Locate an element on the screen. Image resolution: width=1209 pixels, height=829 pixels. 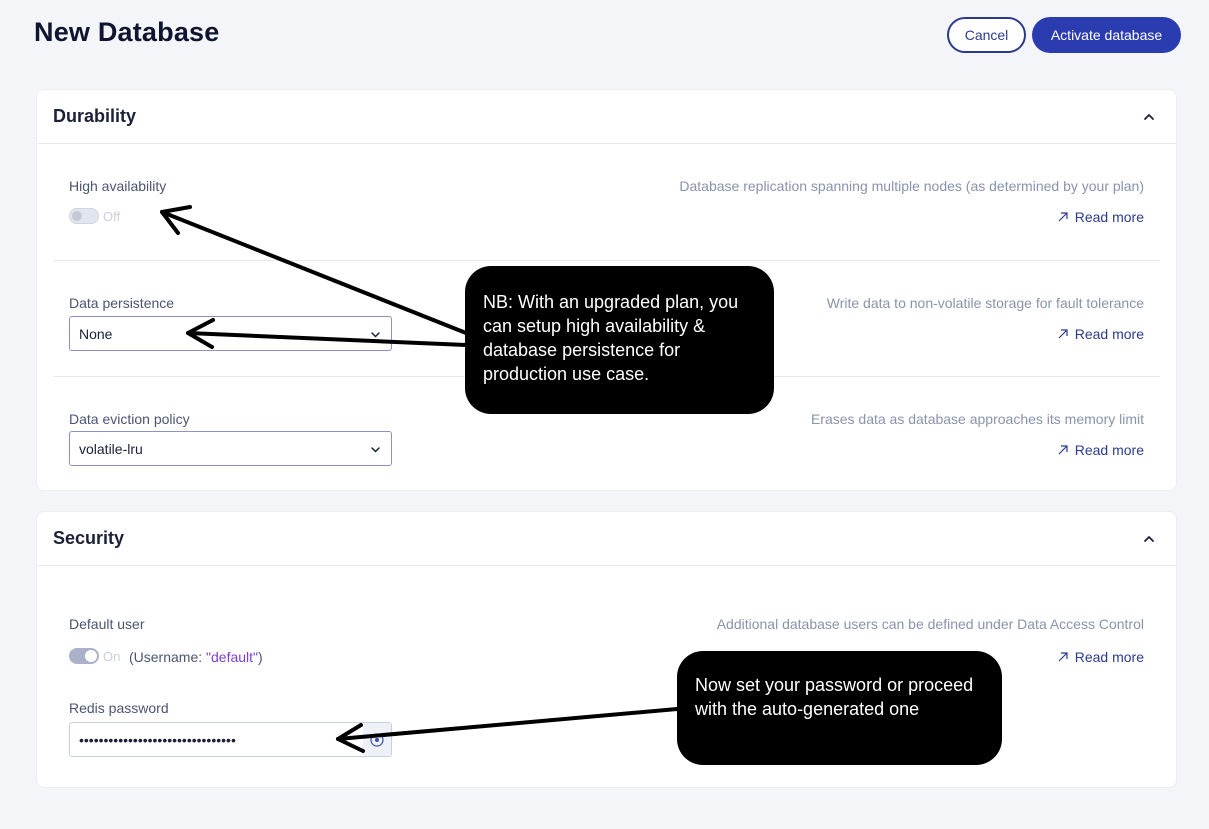
high-availability-state: Off is located at coordinates (112, 216).